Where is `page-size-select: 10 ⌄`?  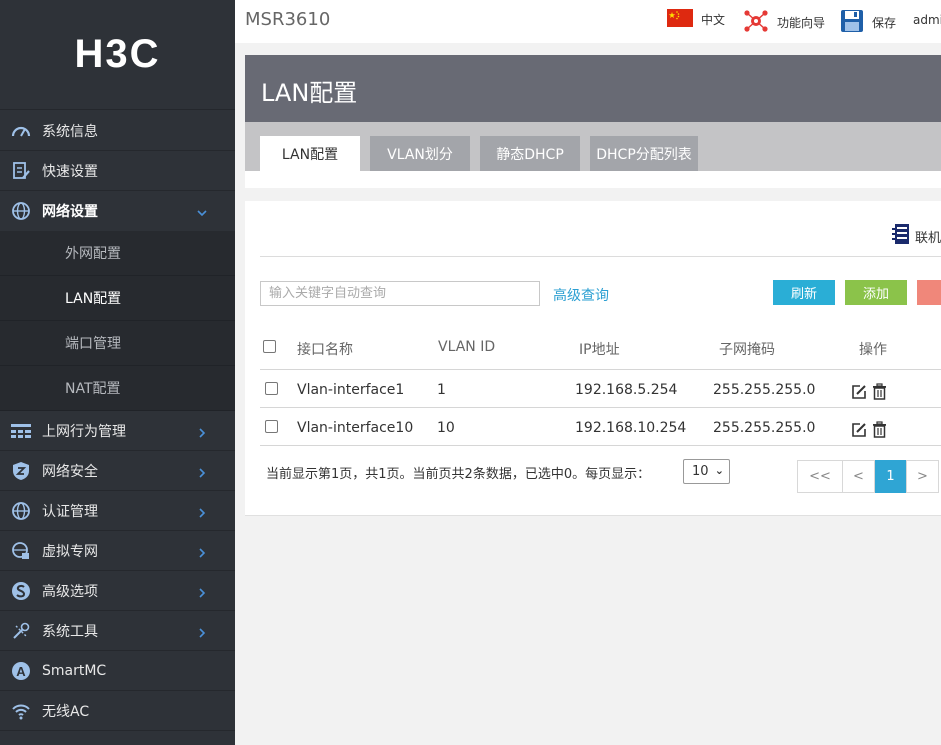
page-size-select: 10 ⌄ is located at coordinates (706, 471).